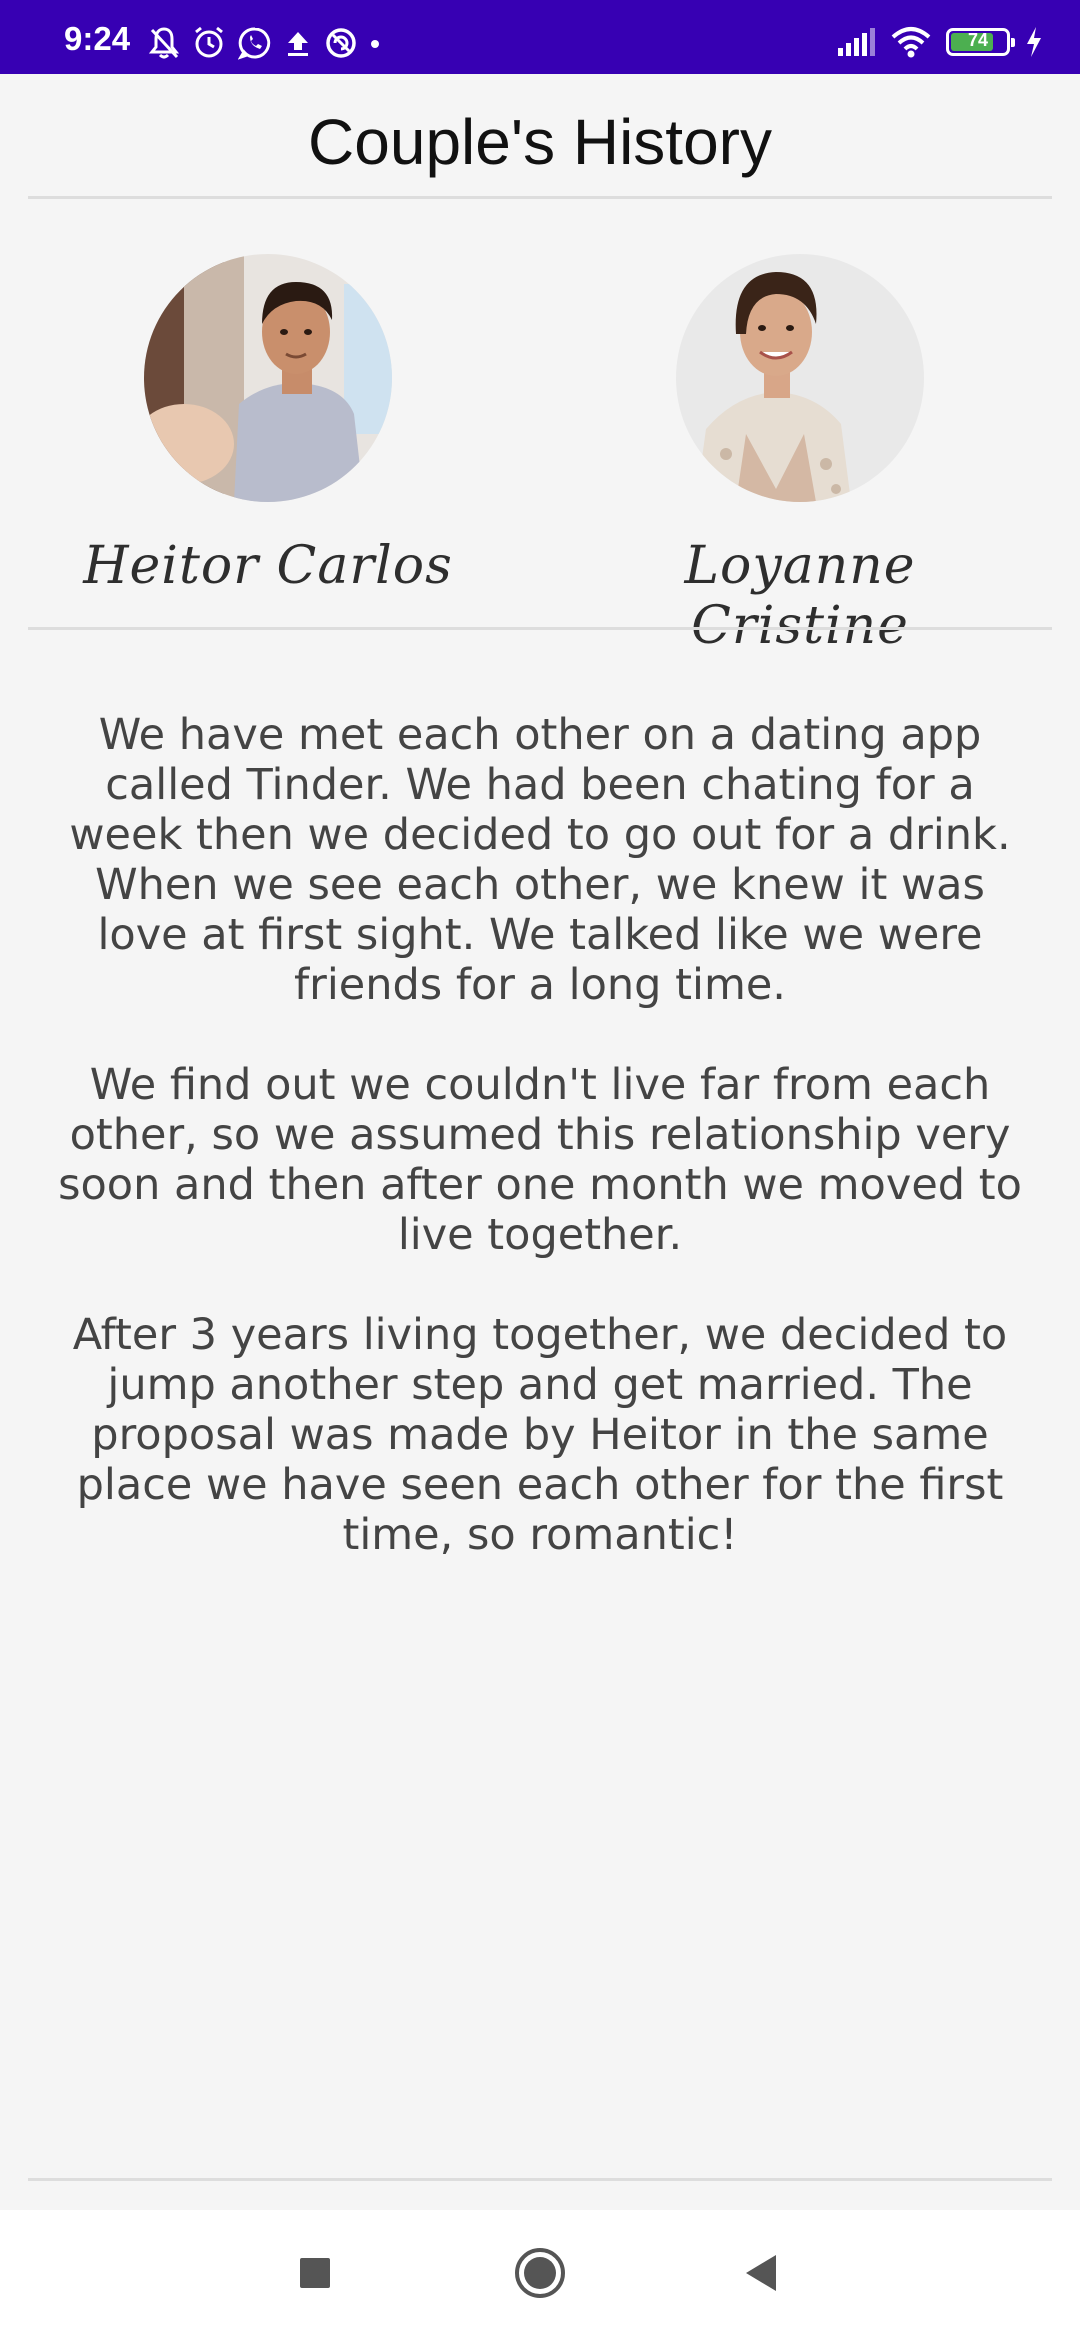  I want to click on battery-icon: 74, so click(980, 42).